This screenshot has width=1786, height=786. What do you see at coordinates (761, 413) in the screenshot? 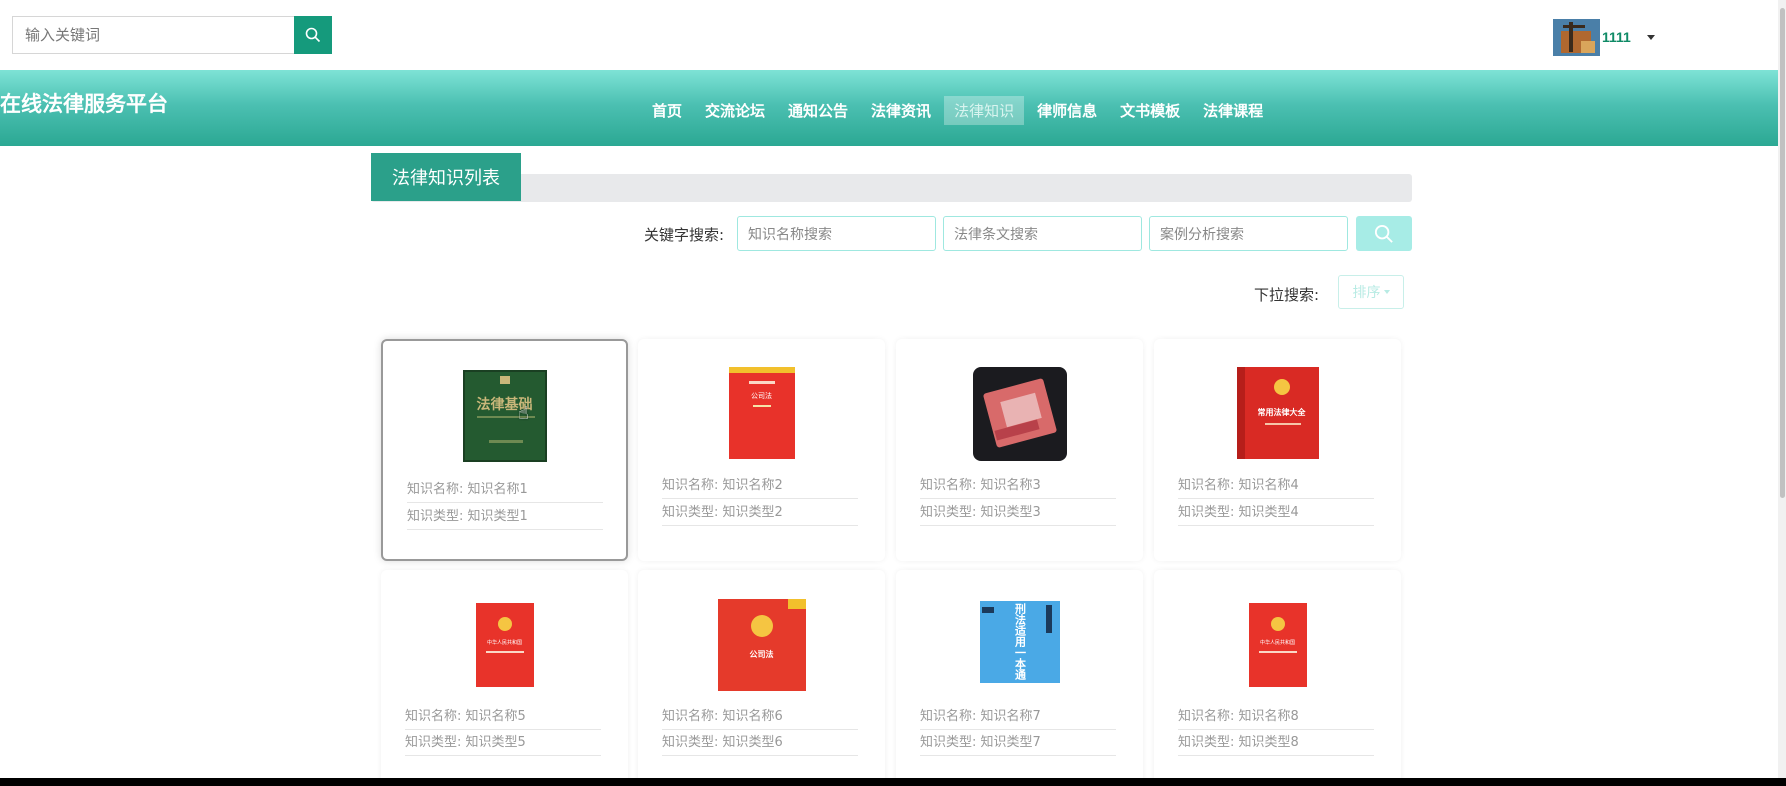
I see `book-cover-2: 公司法` at bounding box center [761, 413].